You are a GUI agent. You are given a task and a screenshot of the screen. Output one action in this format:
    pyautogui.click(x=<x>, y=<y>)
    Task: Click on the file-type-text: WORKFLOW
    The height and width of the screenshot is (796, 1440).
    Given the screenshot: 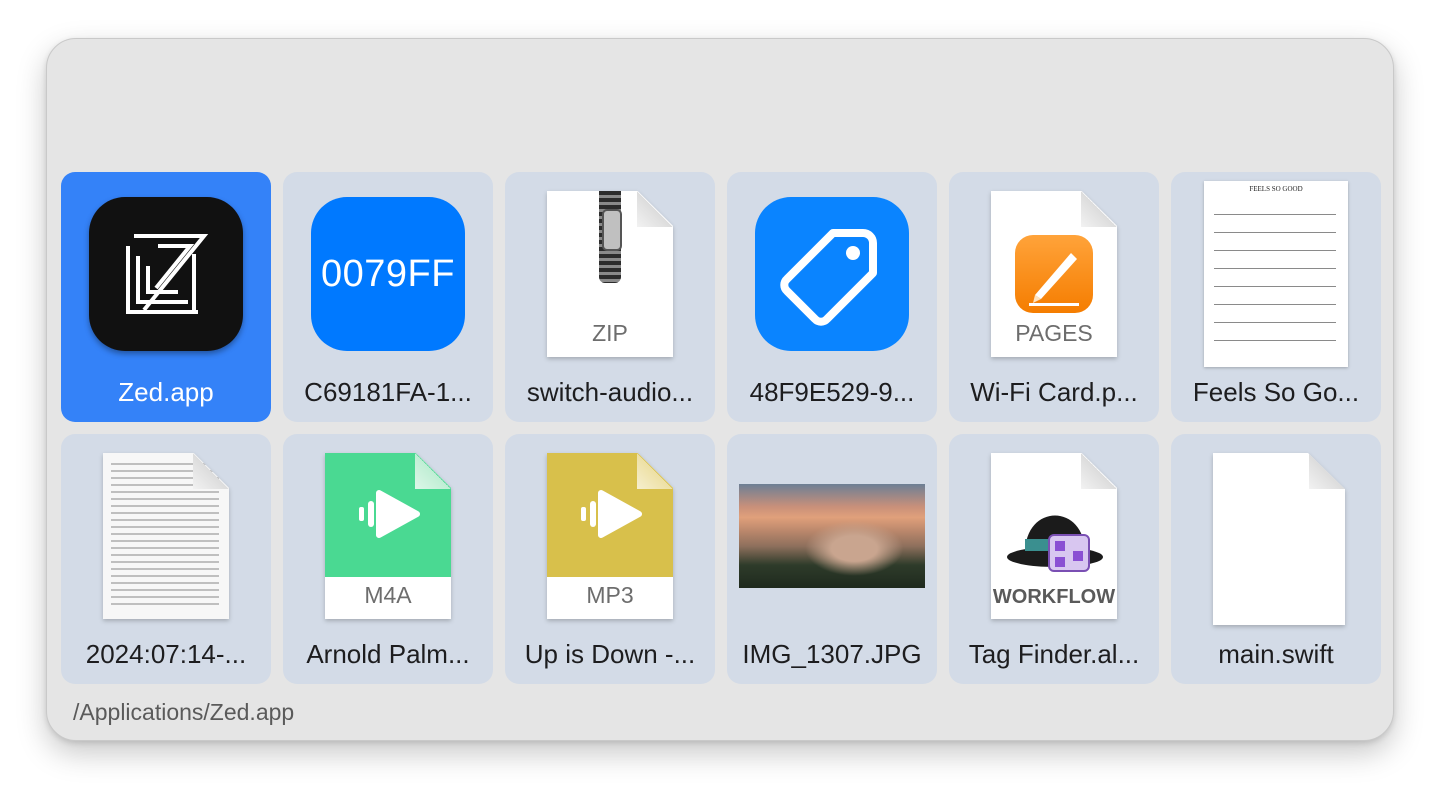 What is the action you would take?
    pyautogui.click(x=1054, y=597)
    